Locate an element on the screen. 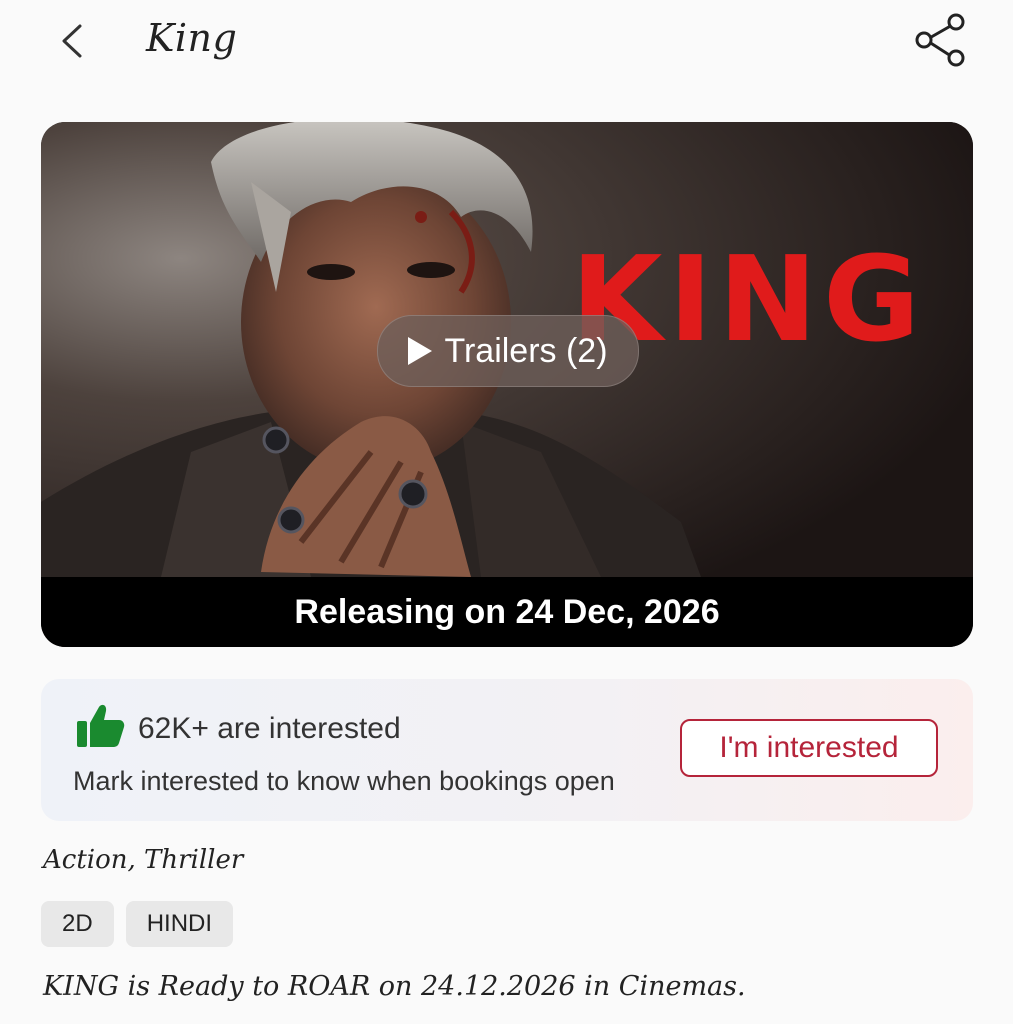 The height and width of the screenshot is (1024, 1013). share-icon is located at coordinates (940, 40).